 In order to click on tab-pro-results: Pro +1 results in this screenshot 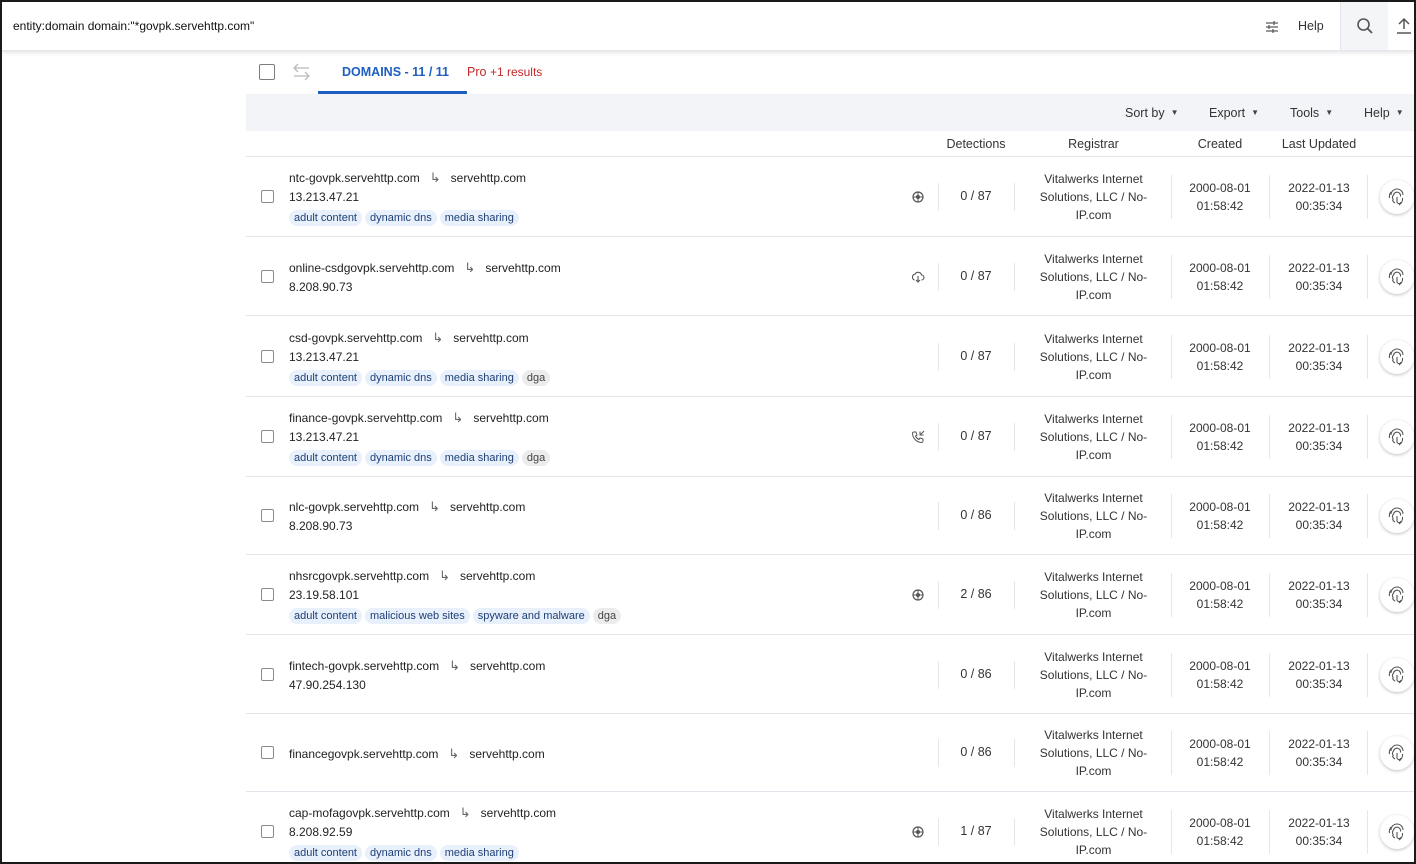, I will do `click(504, 72)`.